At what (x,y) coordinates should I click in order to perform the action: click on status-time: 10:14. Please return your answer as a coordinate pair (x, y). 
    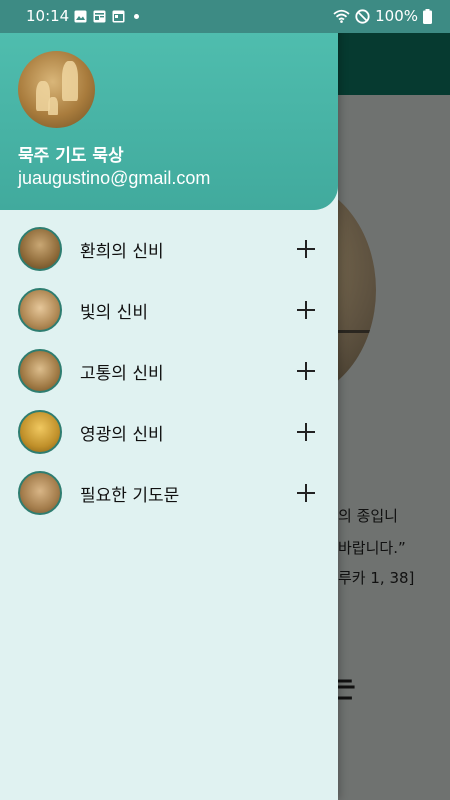
    Looking at the image, I should click on (48, 16).